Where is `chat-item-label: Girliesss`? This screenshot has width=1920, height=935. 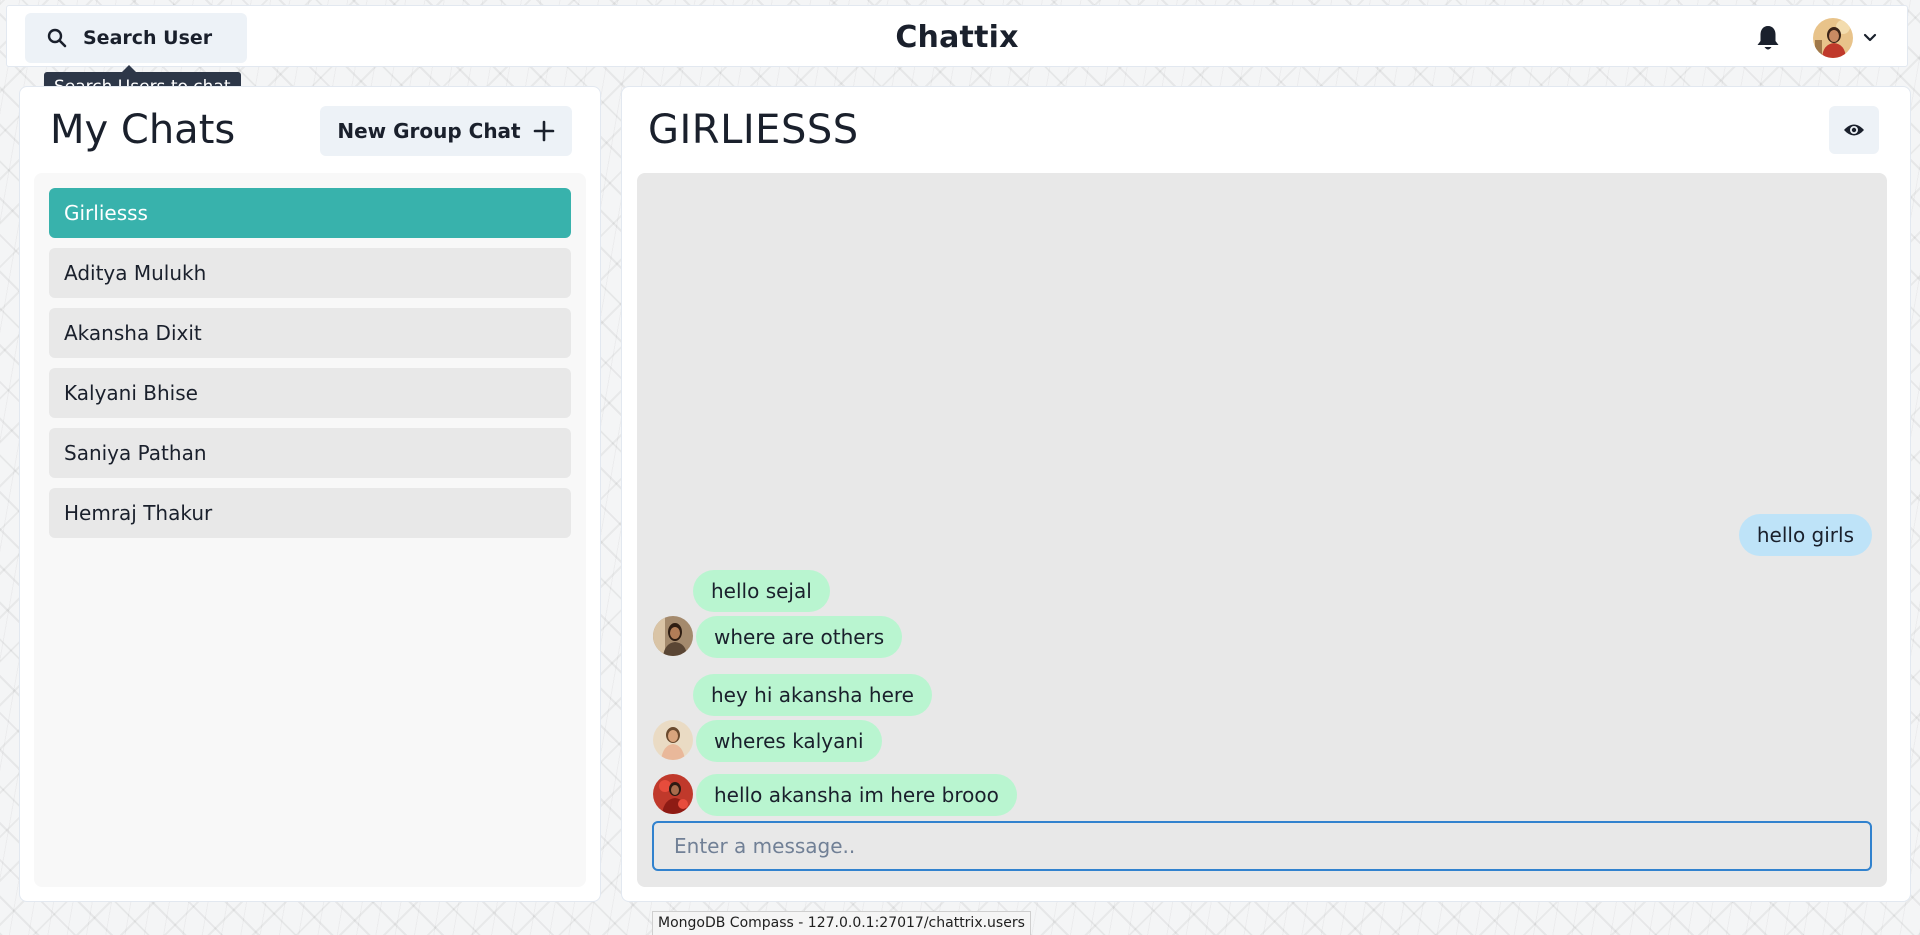
chat-item-label: Girliesss is located at coordinates (106, 213).